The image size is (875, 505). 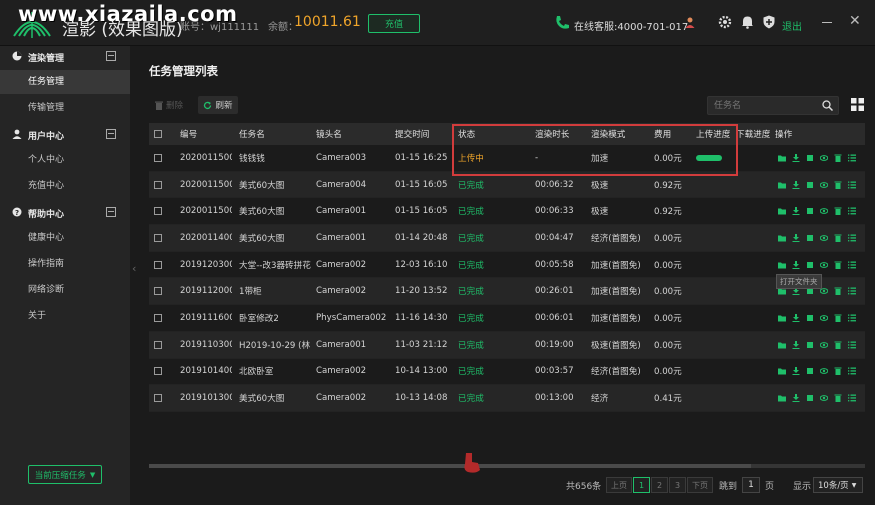 I want to click on header-camera: 镜头名, so click(x=329, y=134).